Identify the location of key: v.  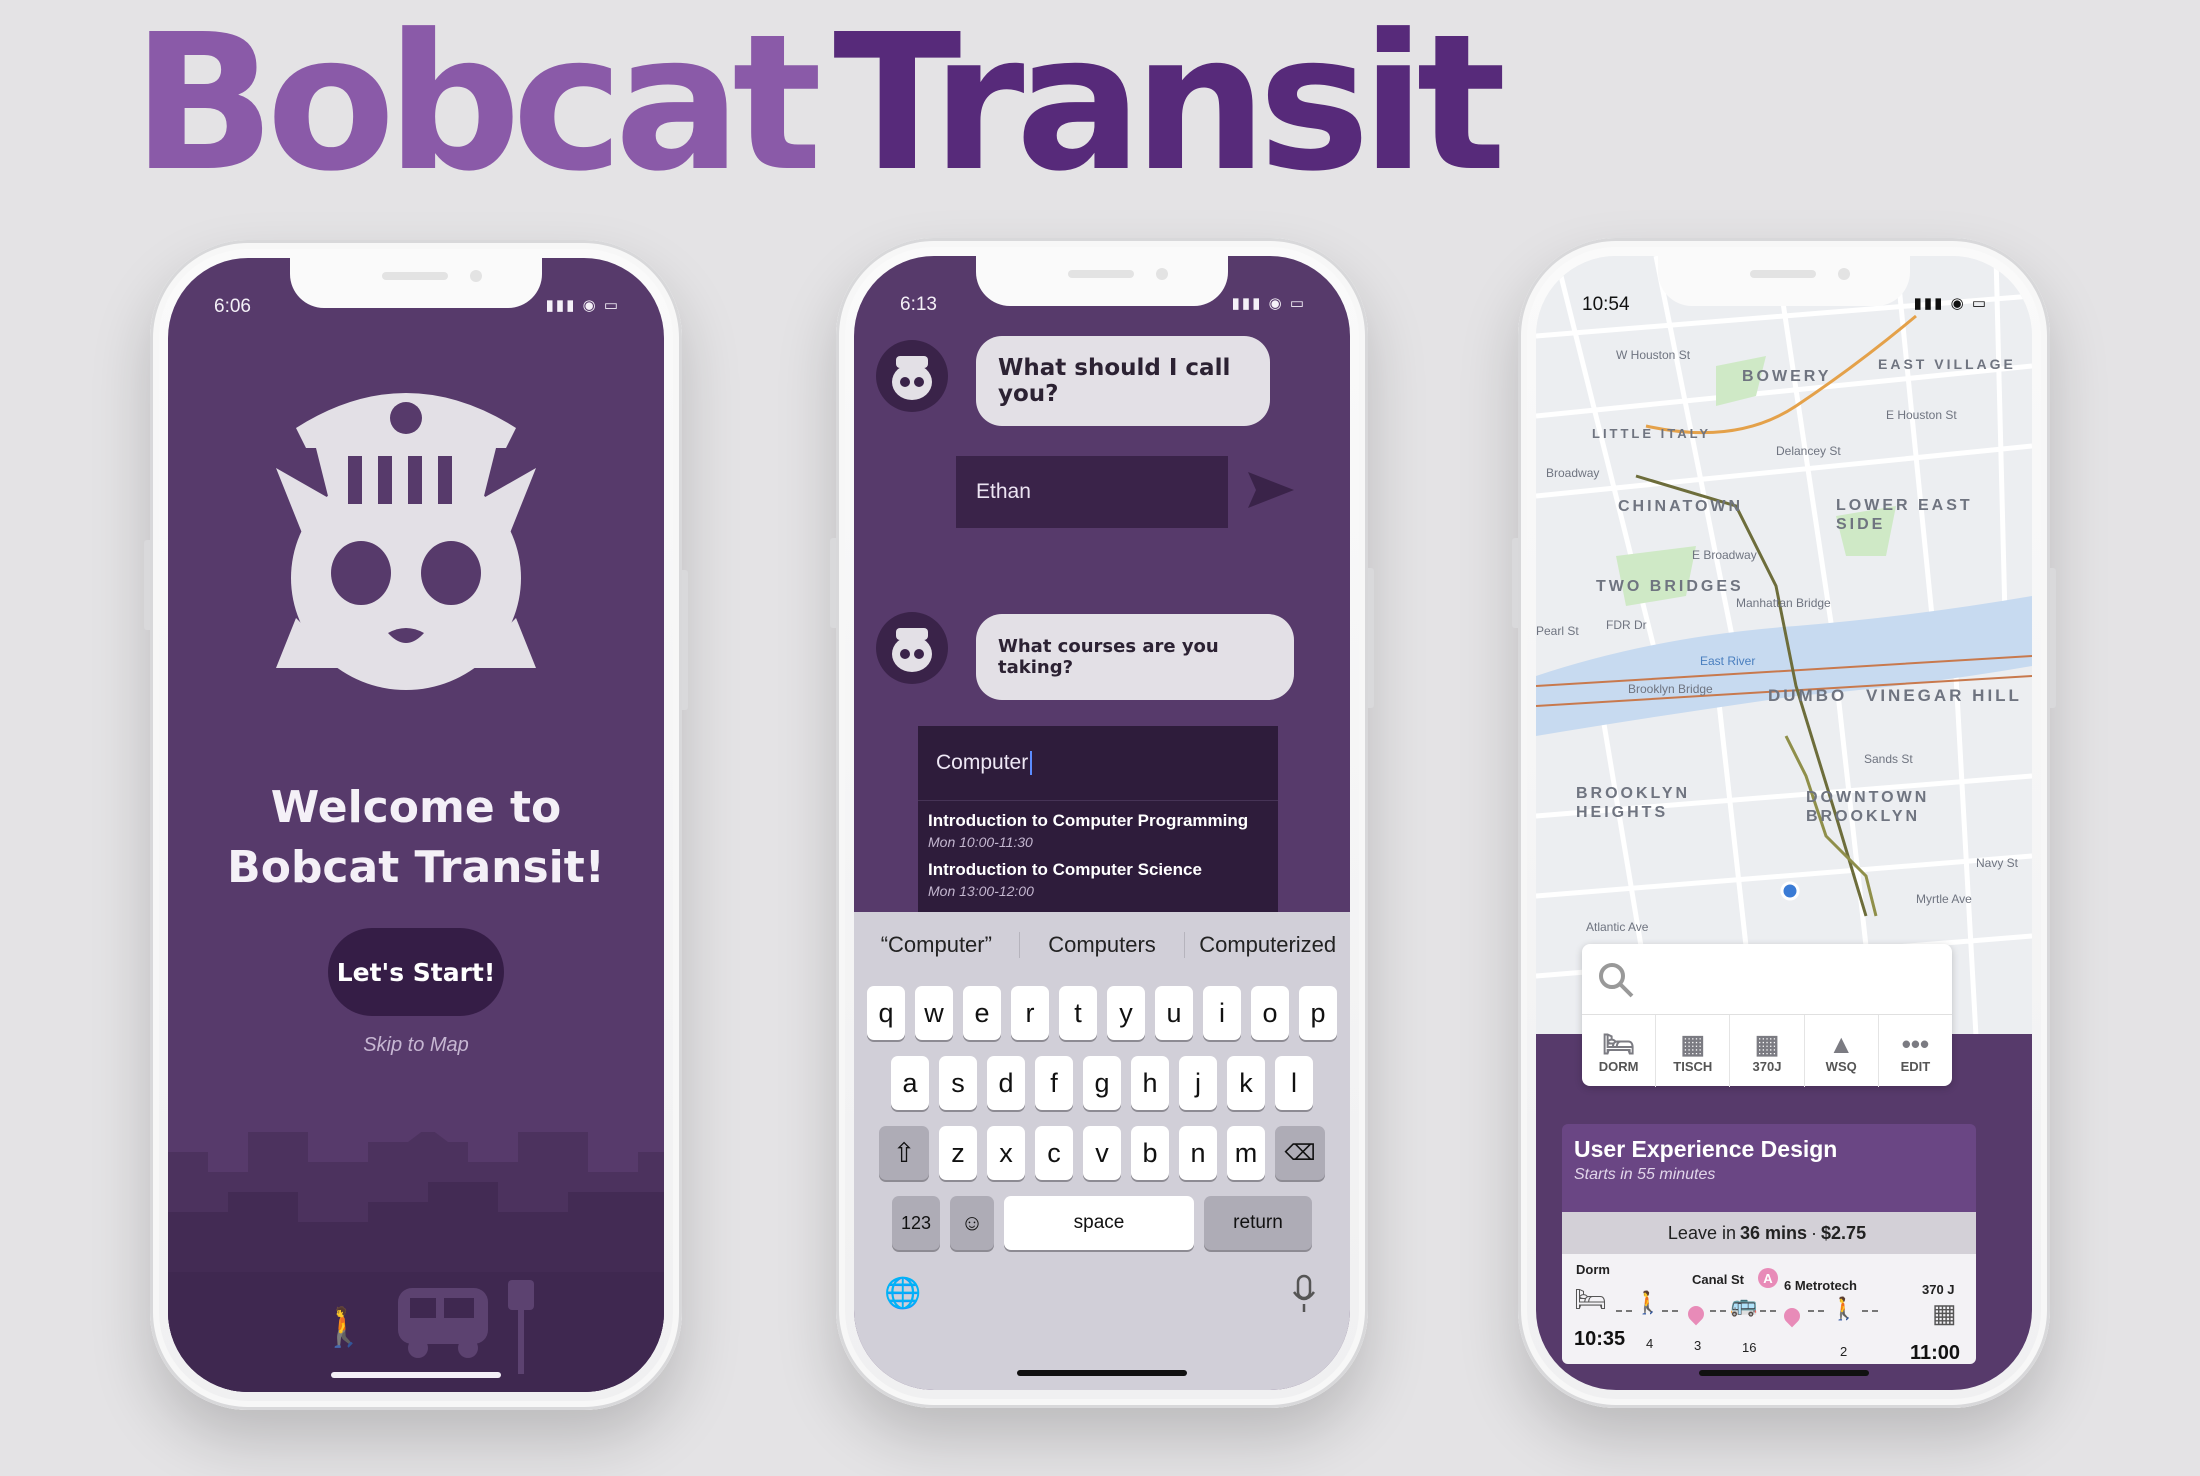
(1102, 1153).